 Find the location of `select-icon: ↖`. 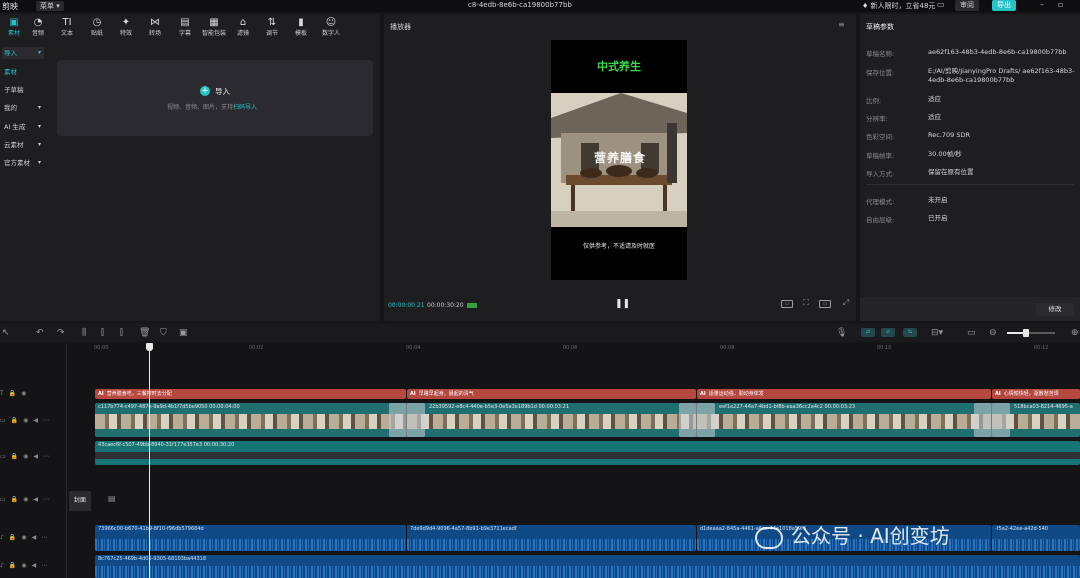

select-icon: ↖ is located at coordinates (6, 333).